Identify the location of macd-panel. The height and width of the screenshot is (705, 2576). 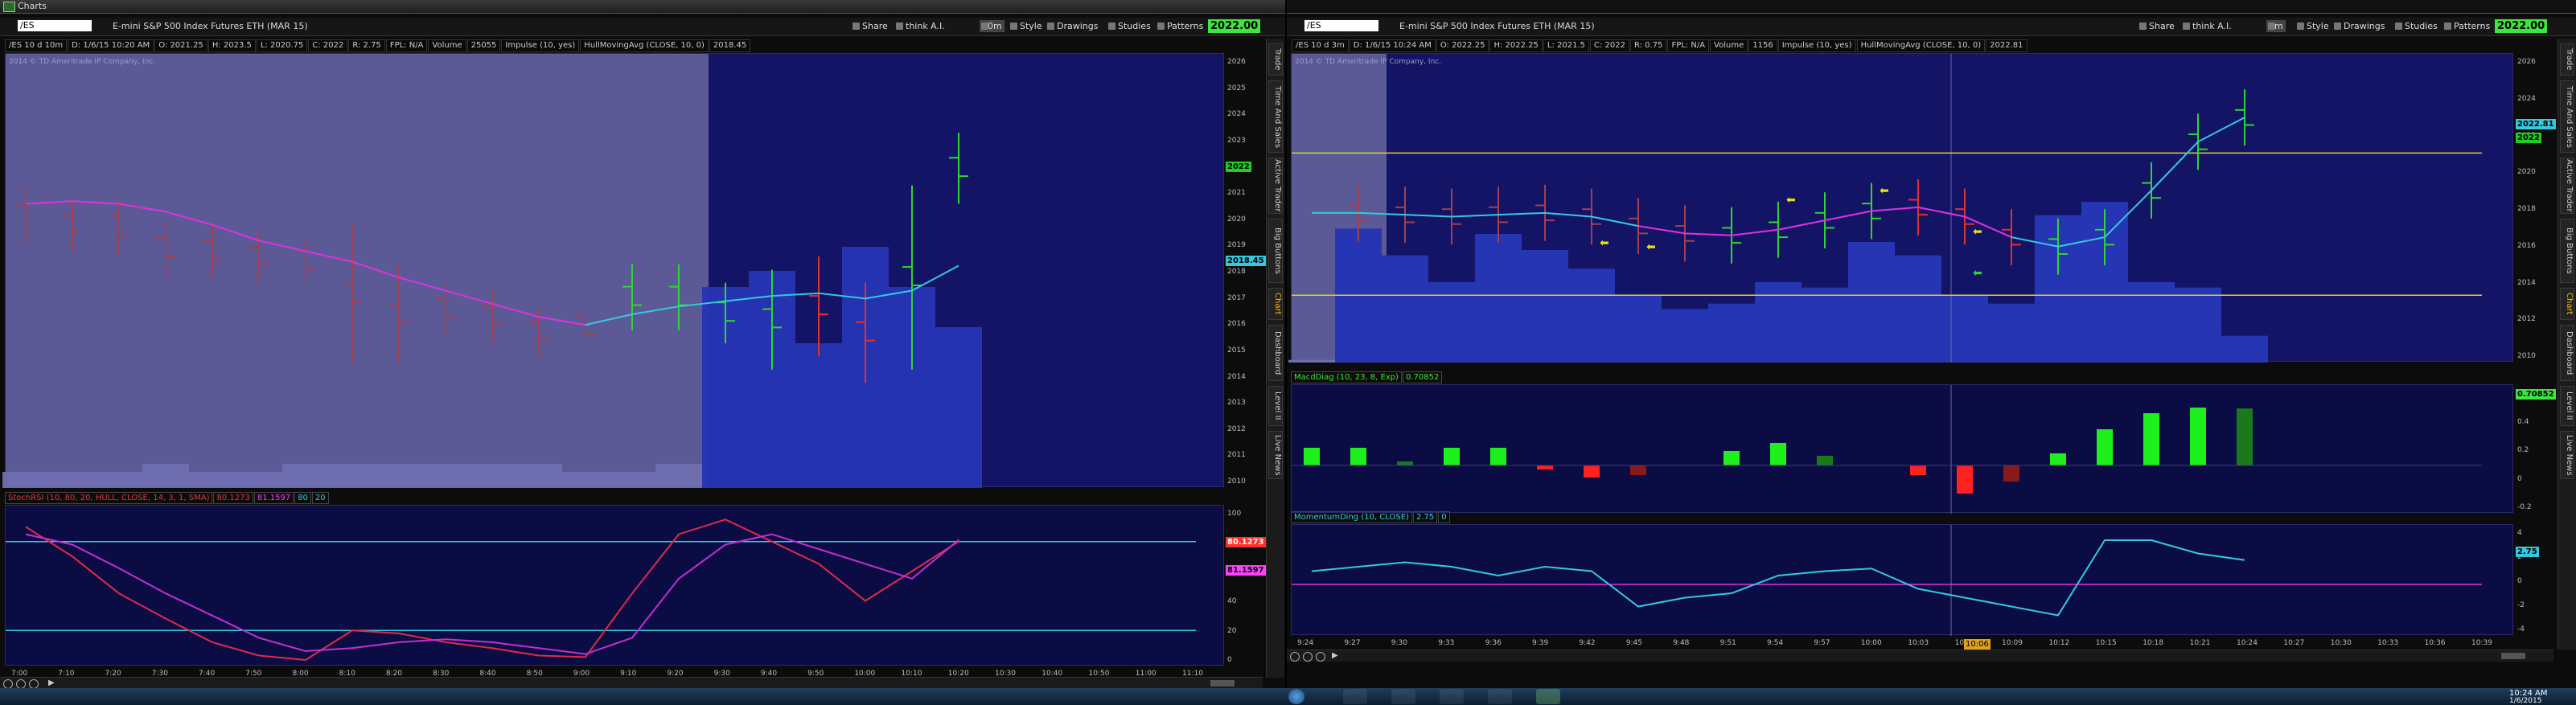
(1902, 449).